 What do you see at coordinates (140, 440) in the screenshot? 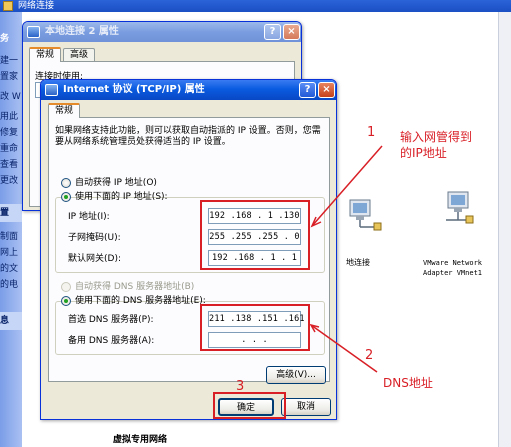
I see `vpn-group-heading: 虚拟专用网络` at bounding box center [140, 440].